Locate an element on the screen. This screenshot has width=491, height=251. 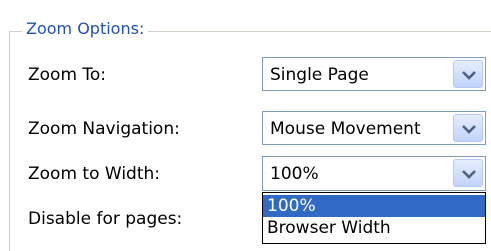
zoom-navigation-select: Mouse Movement is located at coordinates (374, 128).